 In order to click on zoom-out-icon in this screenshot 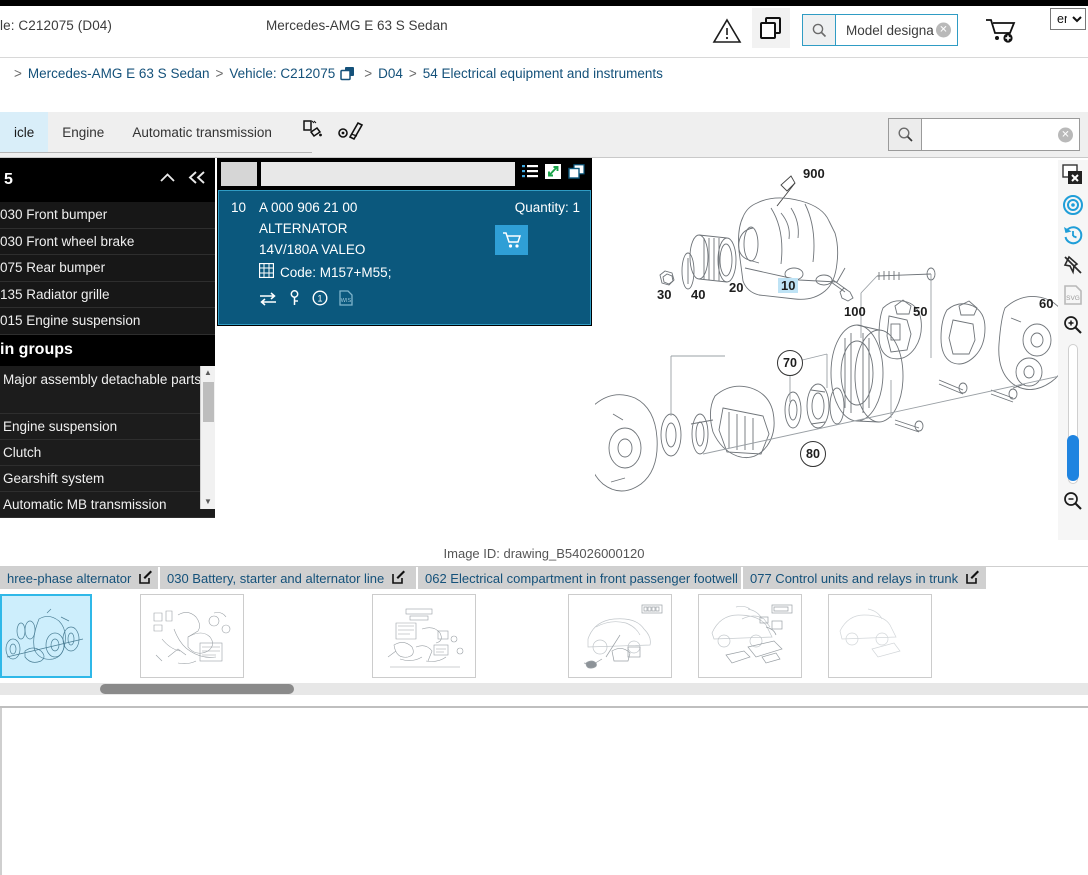, I will do `click(1073, 501)`.